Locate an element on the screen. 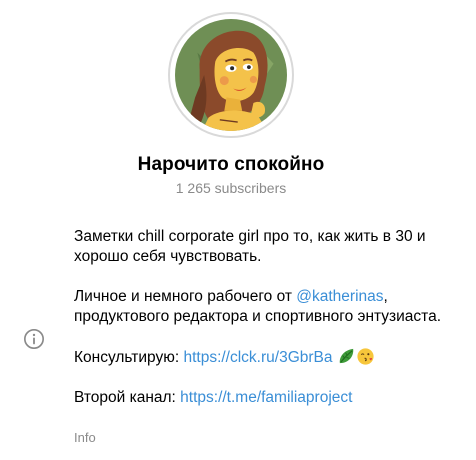 The image size is (476, 460). channel-title: Нарочито спокойно is located at coordinates (231, 164).